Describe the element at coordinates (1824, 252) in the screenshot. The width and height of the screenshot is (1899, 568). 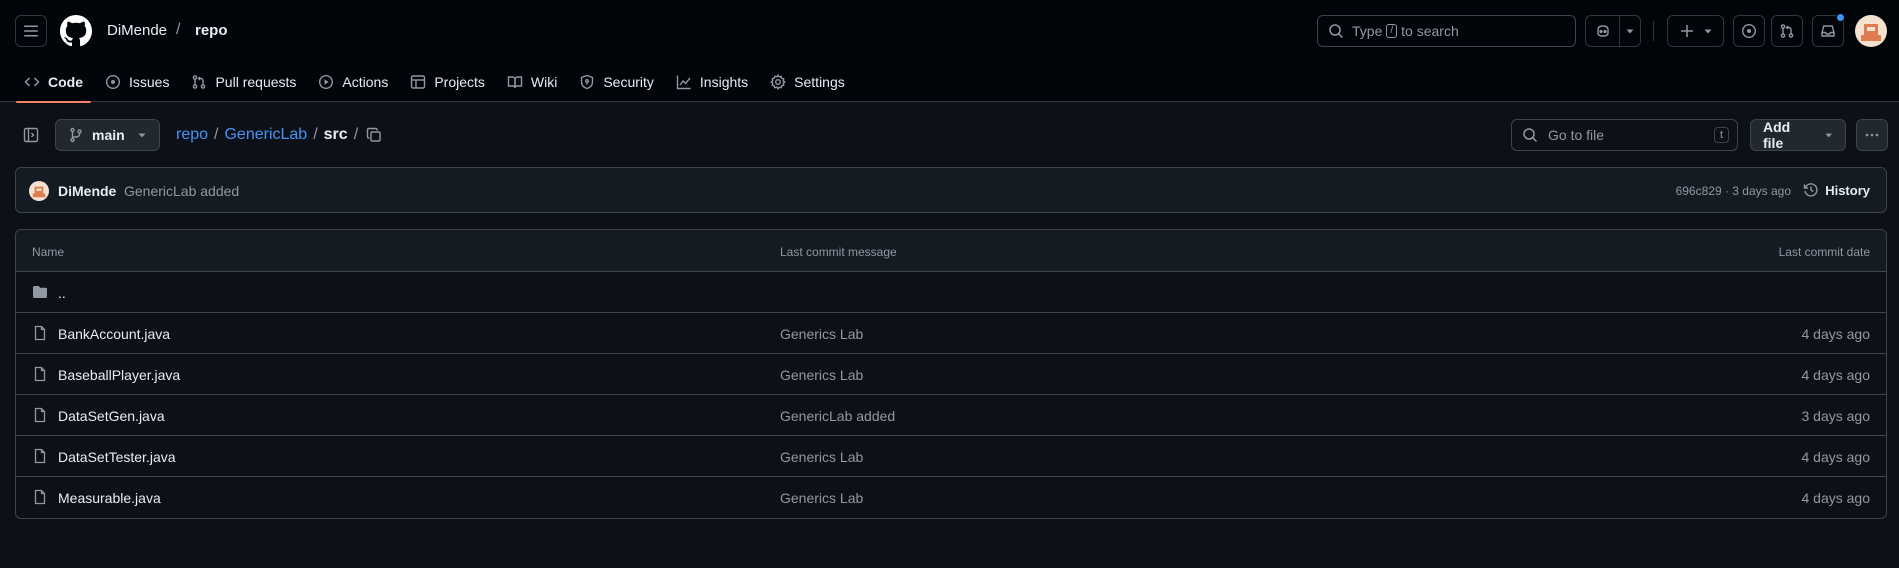
I see `column-header-date: Last commit date` at that location.